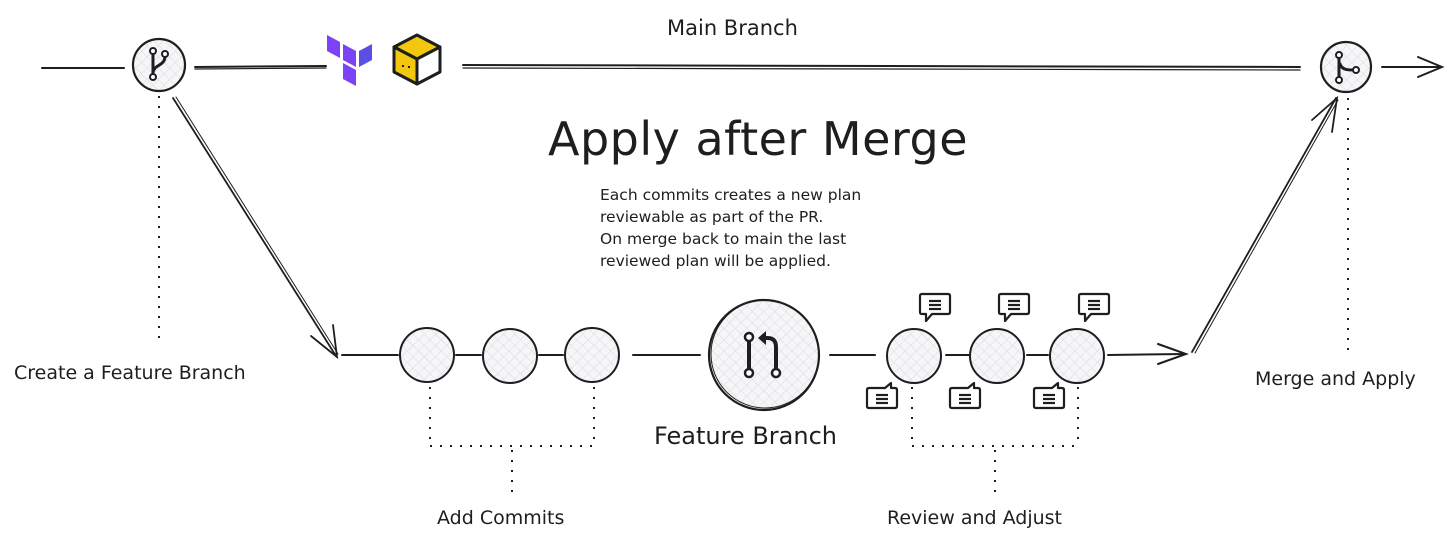 The height and width of the screenshot is (549, 1456). What do you see at coordinates (417, 59) in the screenshot?
I see `yellow-cube-logo-icon` at bounding box center [417, 59].